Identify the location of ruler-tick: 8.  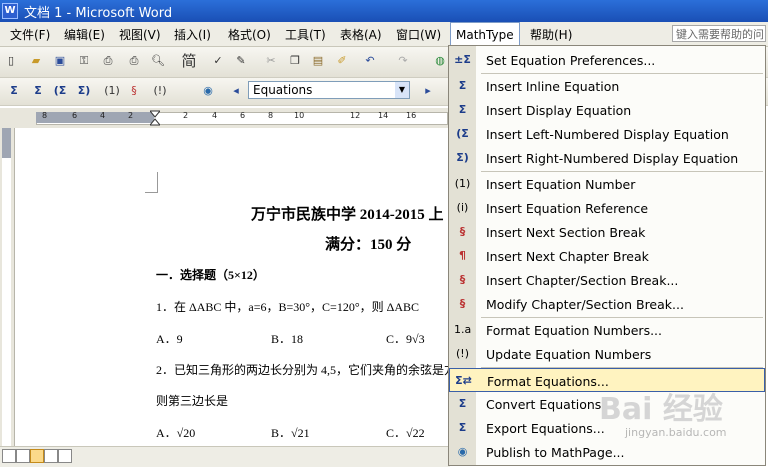
(271, 115).